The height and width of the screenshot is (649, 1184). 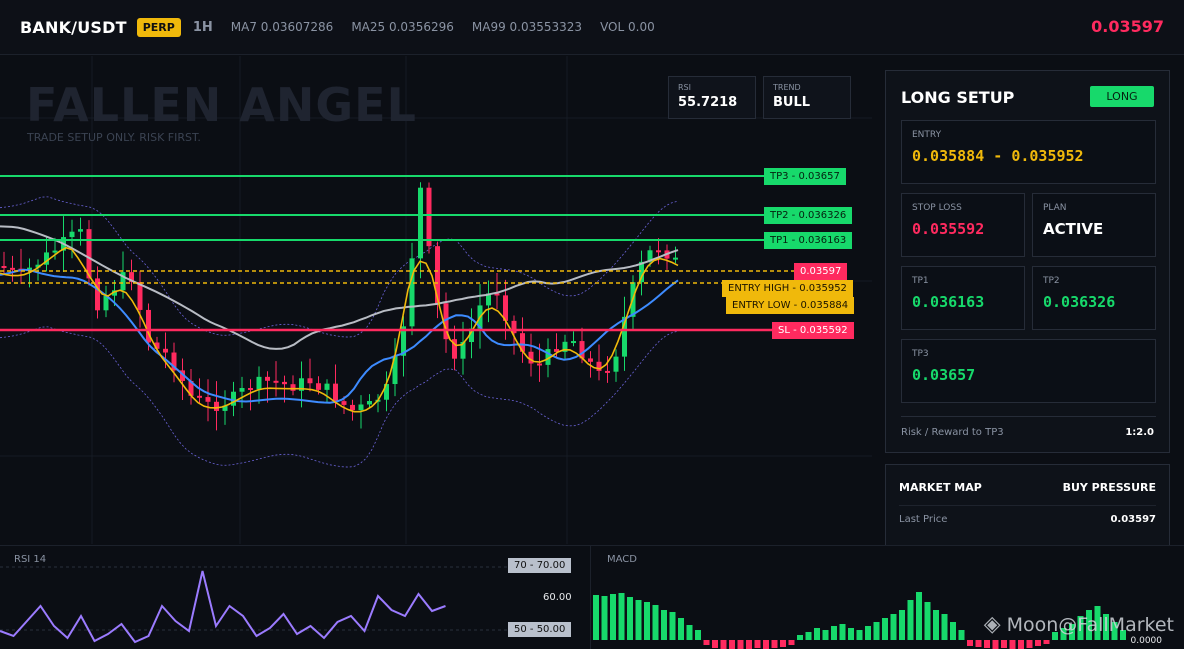 I want to click on rsi-panel: RSI 14 70 - 70.00 60.00 50 - 50.00, so click(x=295, y=597).